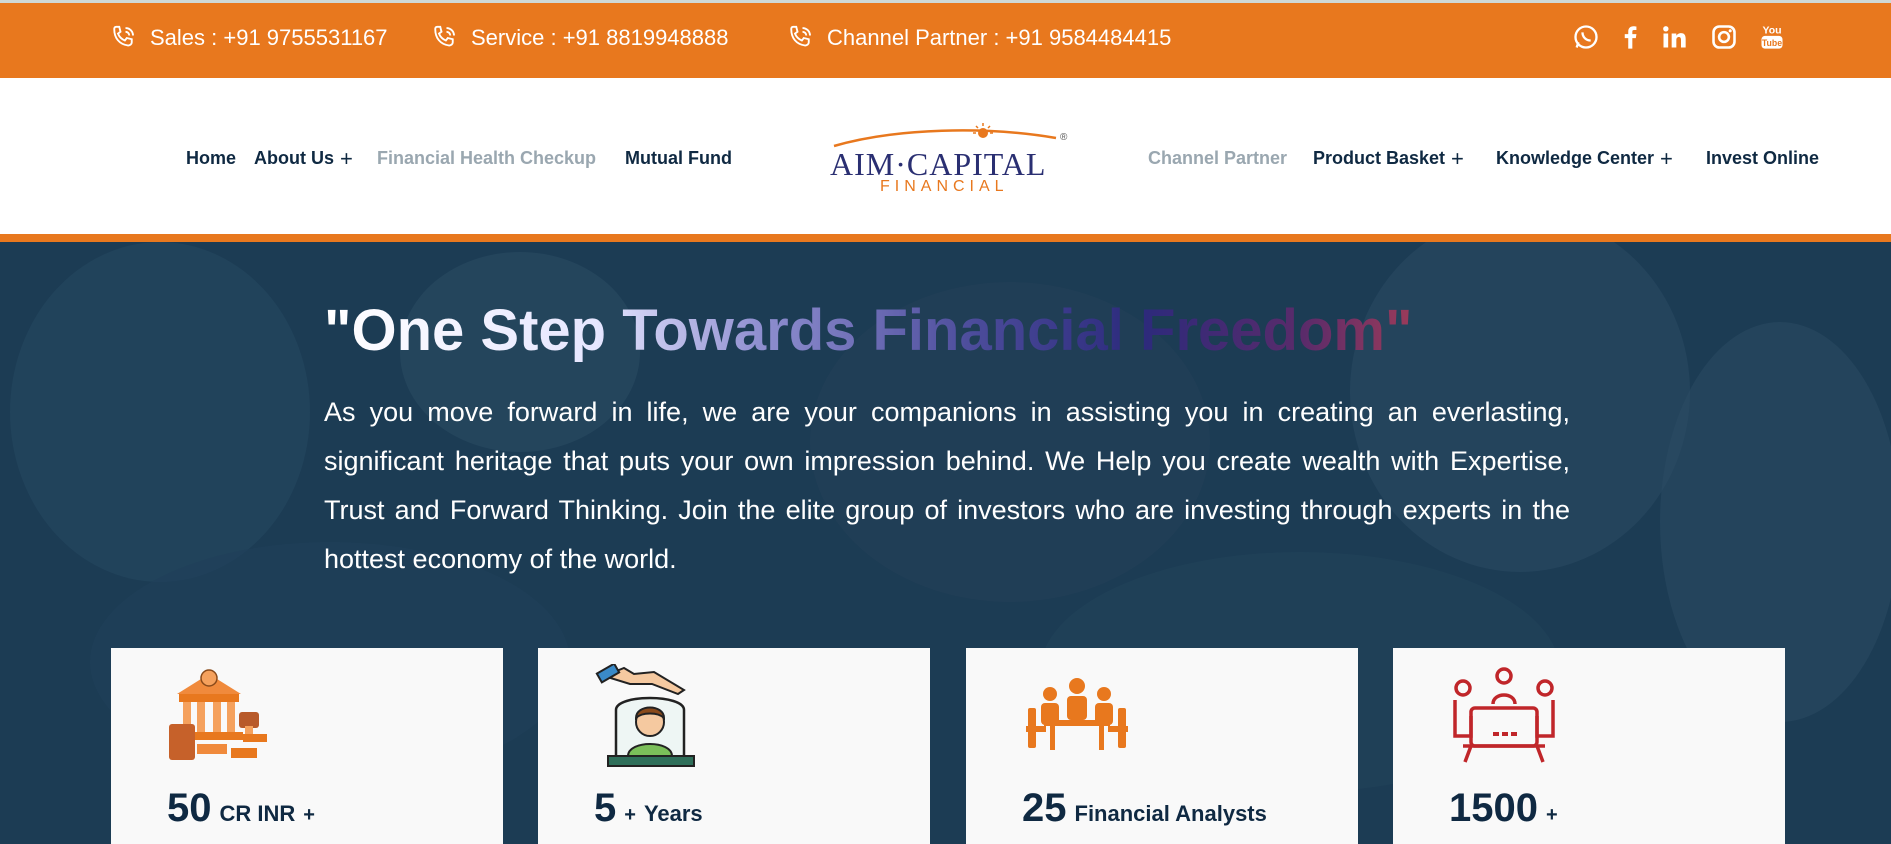  Describe the element at coordinates (1772, 43) in the screenshot. I see `svg-text: Tube` at that location.